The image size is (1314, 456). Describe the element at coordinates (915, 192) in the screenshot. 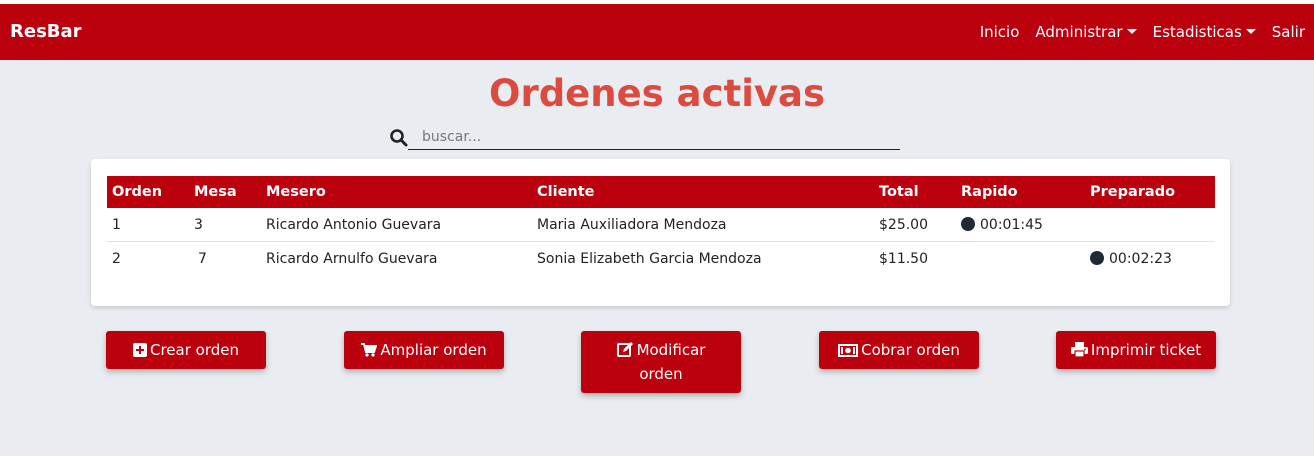

I see `col-header-total: Total` at that location.